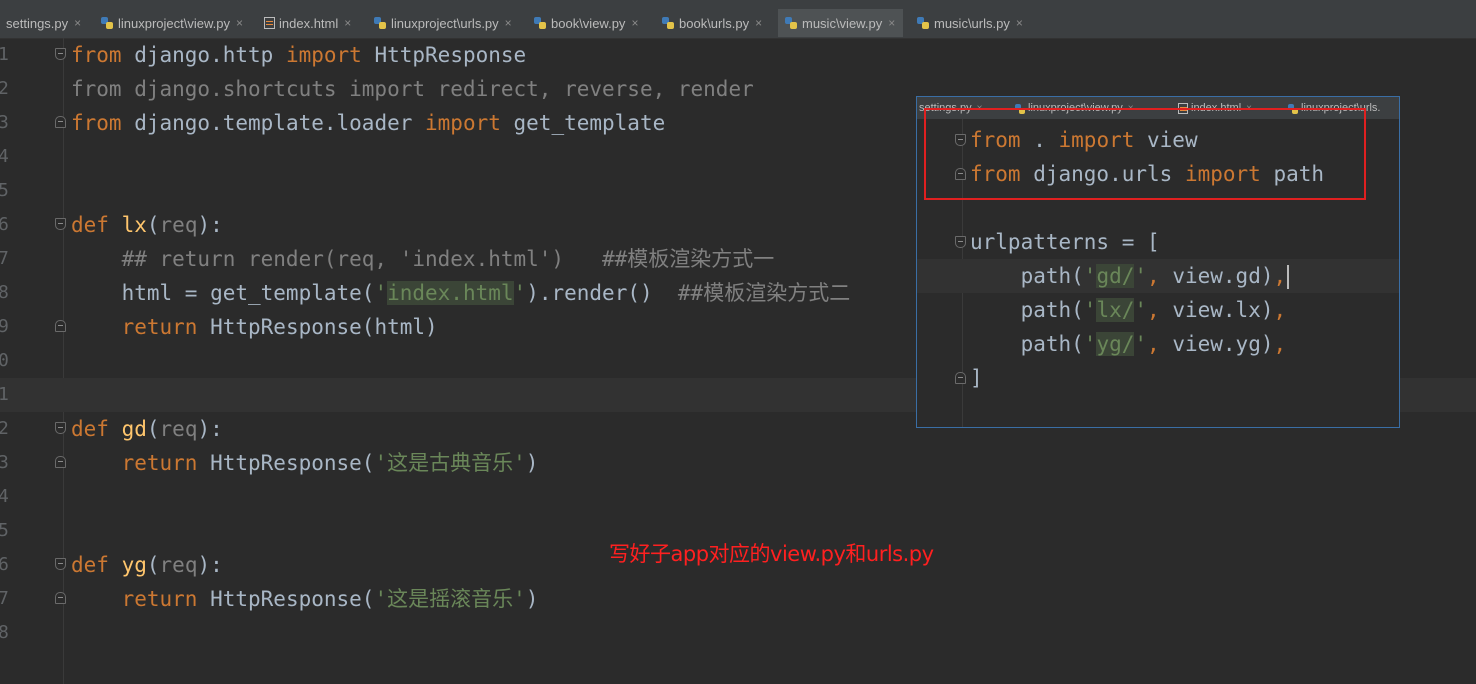 The height and width of the screenshot is (684, 1476). What do you see at coordinates (969, 23) in the screenshot?
I see `tab-music-urls-py: music\urls.py ×` at bounding box center [969, 23].